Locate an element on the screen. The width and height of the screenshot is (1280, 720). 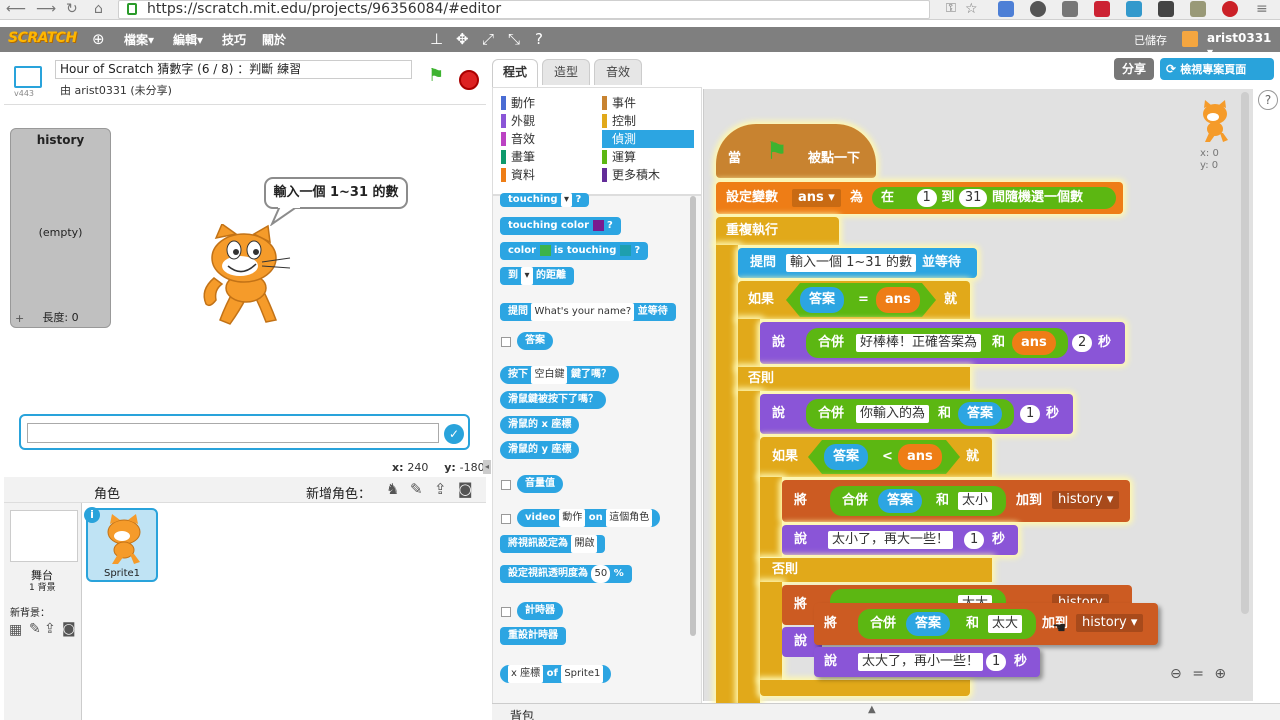
category-left-1: 外觀 is located at coordinates (547, 121).